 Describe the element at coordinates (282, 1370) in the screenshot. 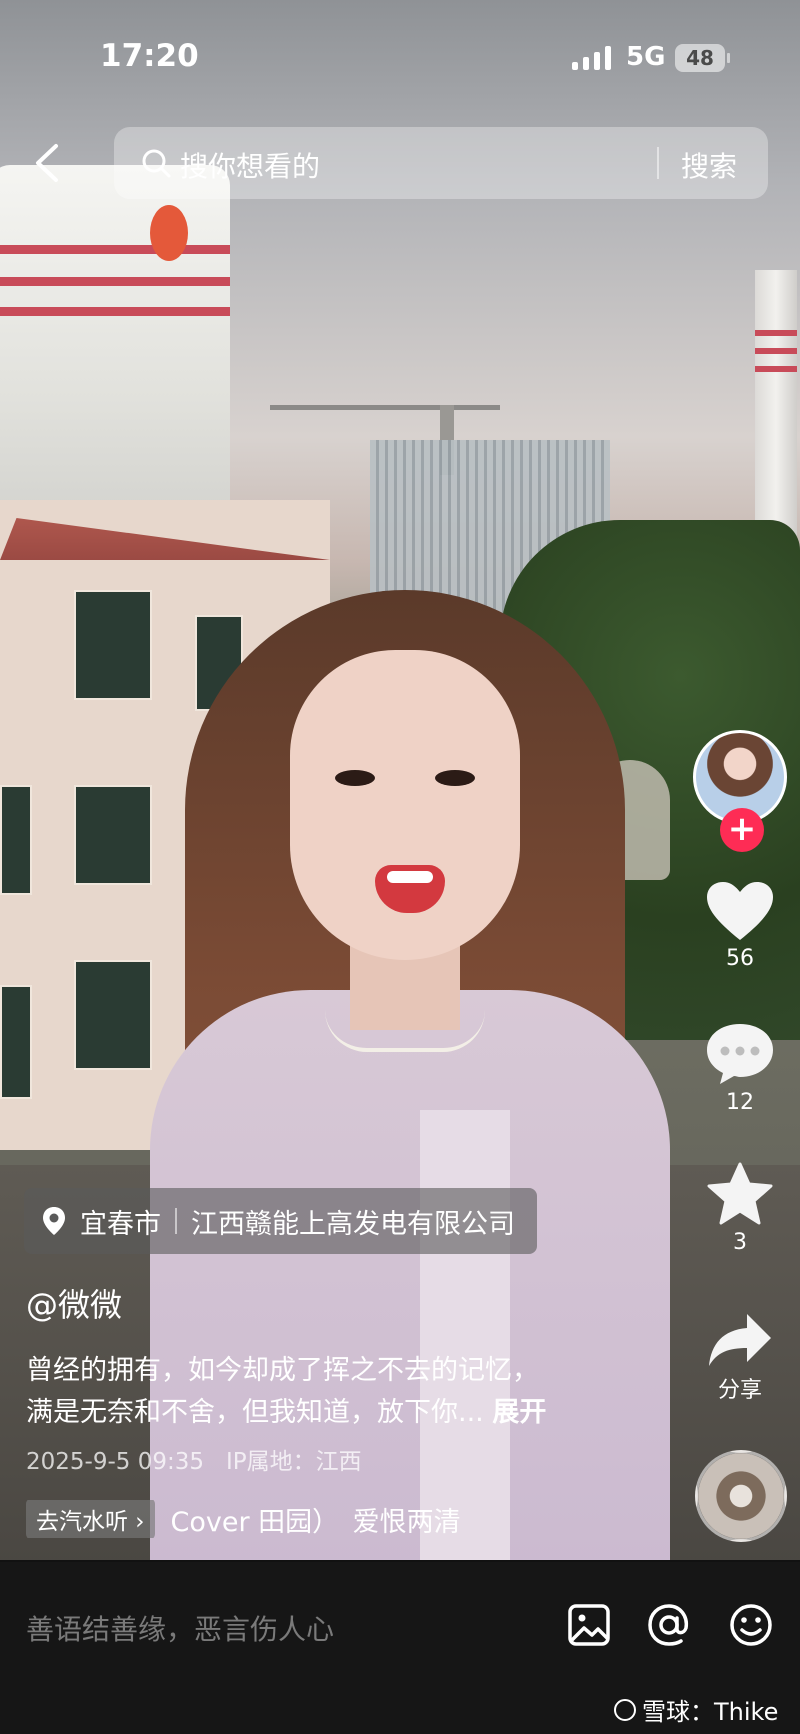

I see `description-line-1: 曾经的拥有，如今却成了挥之不去的记忆，` at that location.